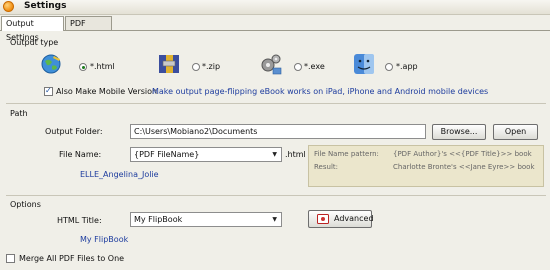  What do you see at coordinates (407, 66) in the screenshot?
I see `app-option-label: *.app` at bounding box center [407, 66].